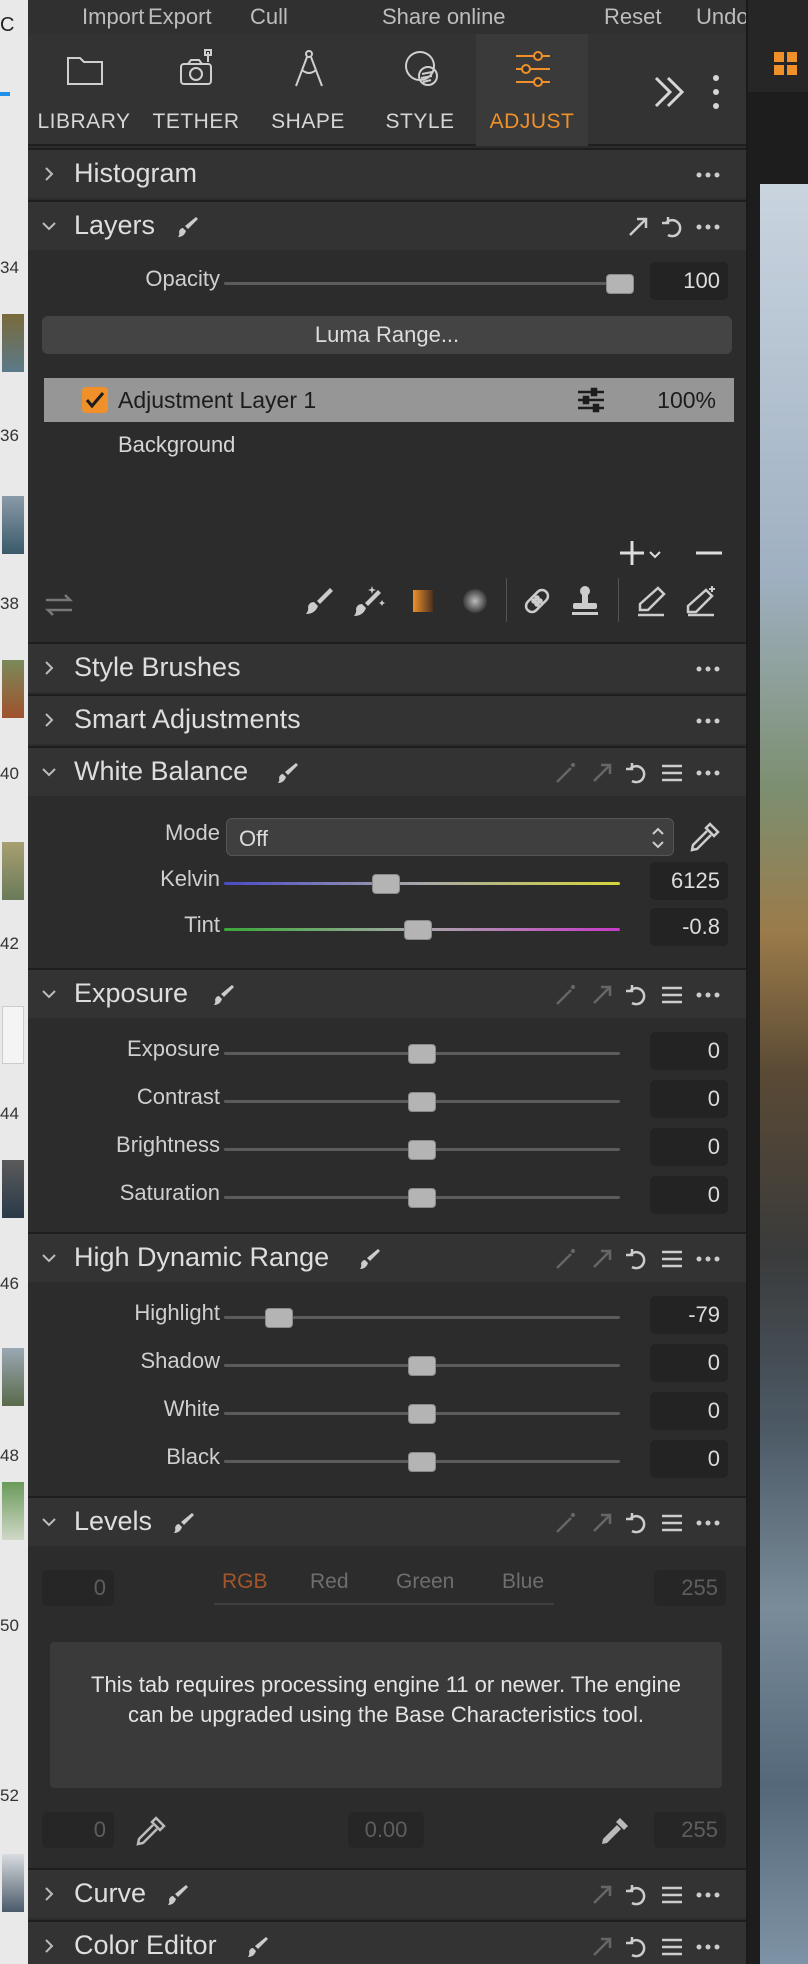 The image size is (808, 1964). What do you see at coordinates (389, 400) in the screenshot?
I see `layer-item-adjustment-1: Adjustment Layer 1 100%` at bounding box center [389, 400].